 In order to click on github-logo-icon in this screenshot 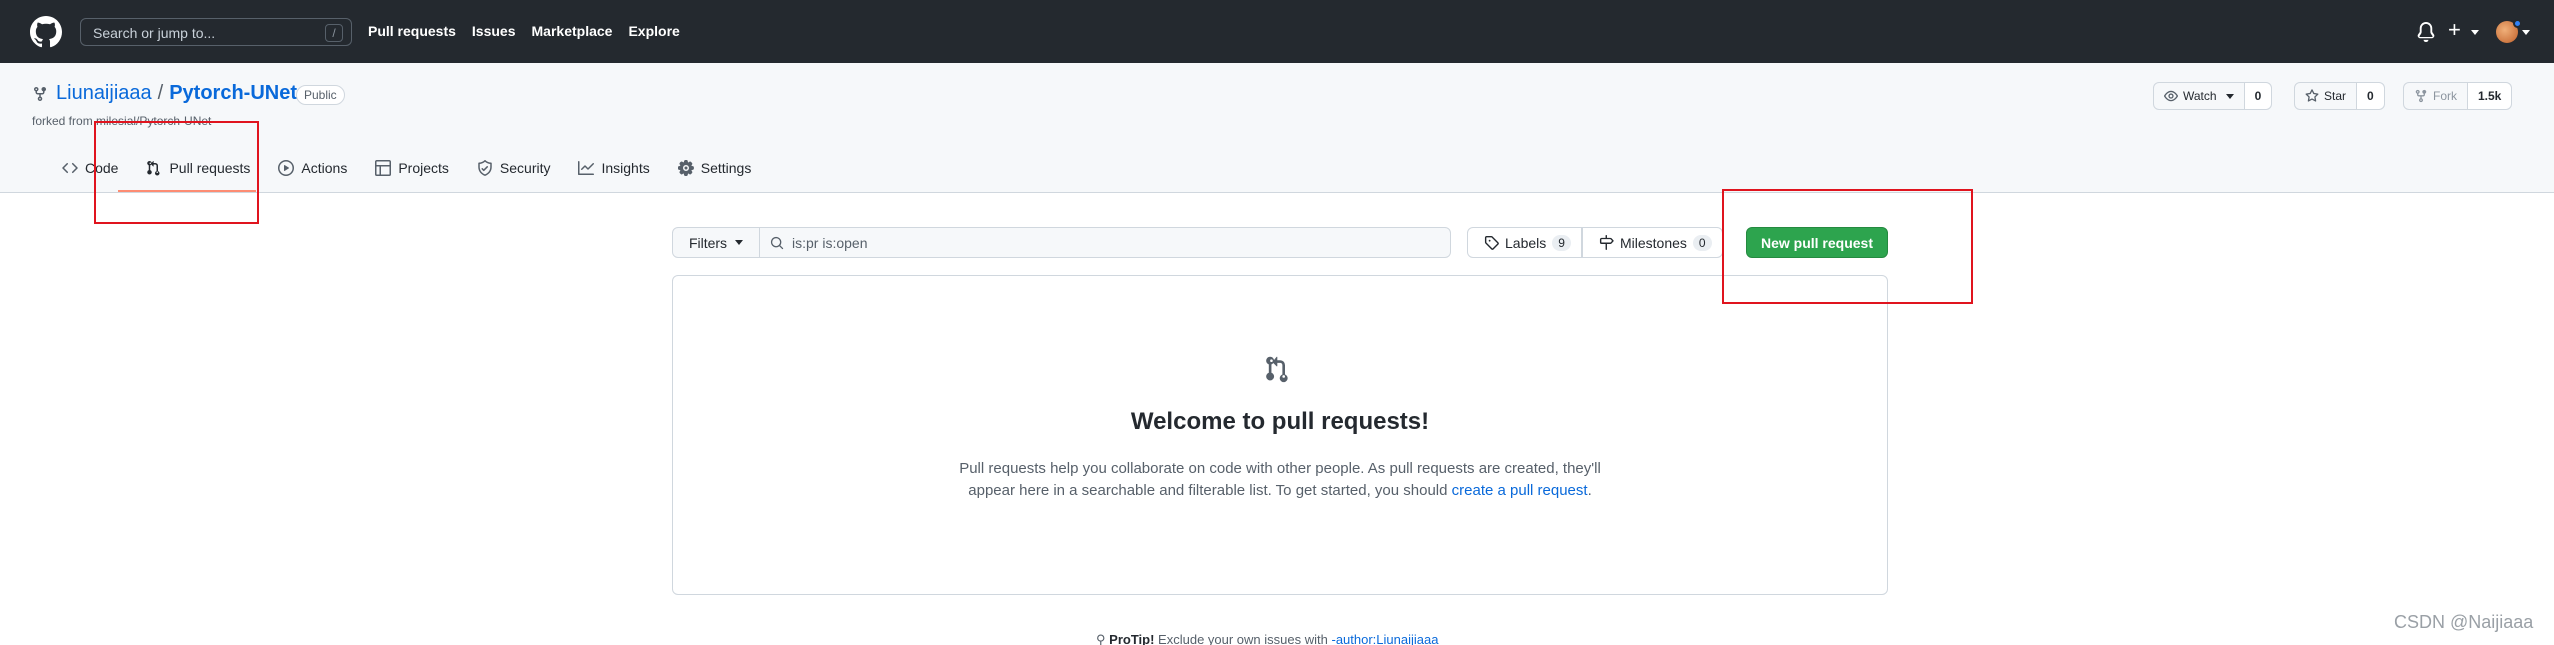, I will do `click(46, 32)`.